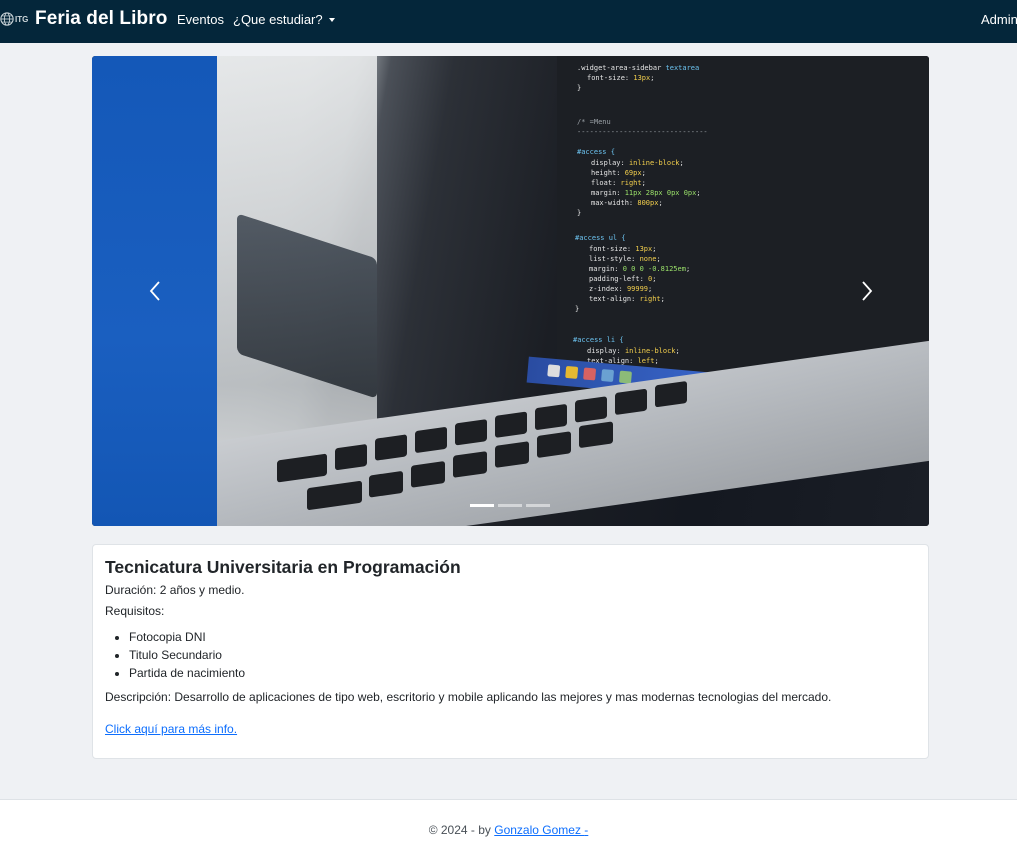 This screenshot has width=1017, height=852. I want to click on carousel-indicators, so click(510, 505).